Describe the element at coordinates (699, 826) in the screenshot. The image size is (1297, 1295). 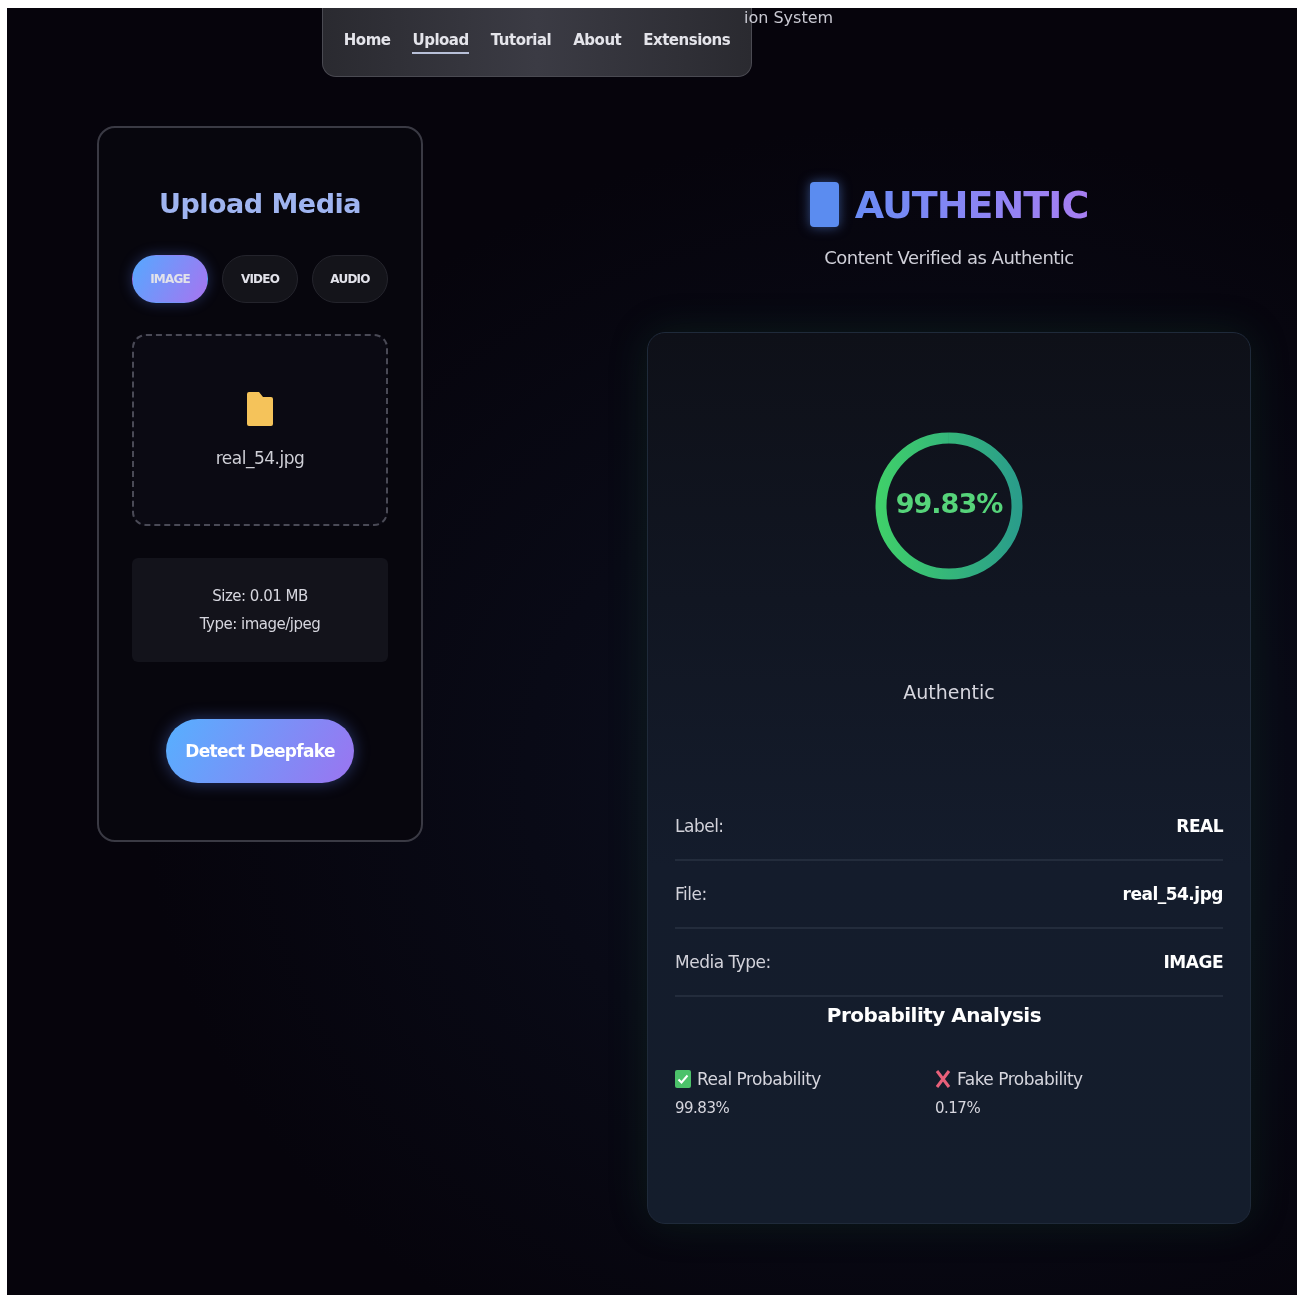
I see `detail-label: Label:` at that location.